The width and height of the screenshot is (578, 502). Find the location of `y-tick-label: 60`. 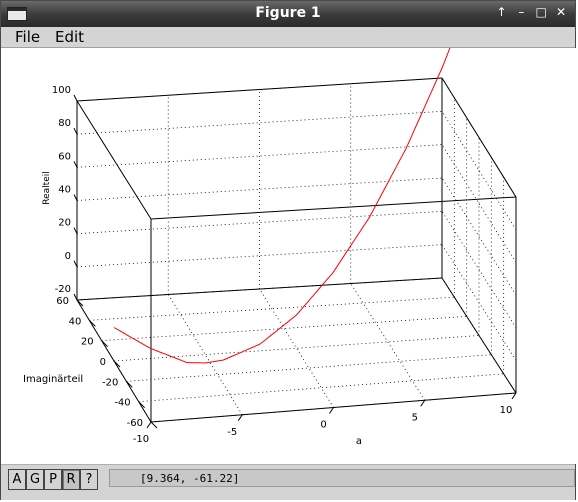

y-tick-label: 60 is located at coordinates (62, 301).